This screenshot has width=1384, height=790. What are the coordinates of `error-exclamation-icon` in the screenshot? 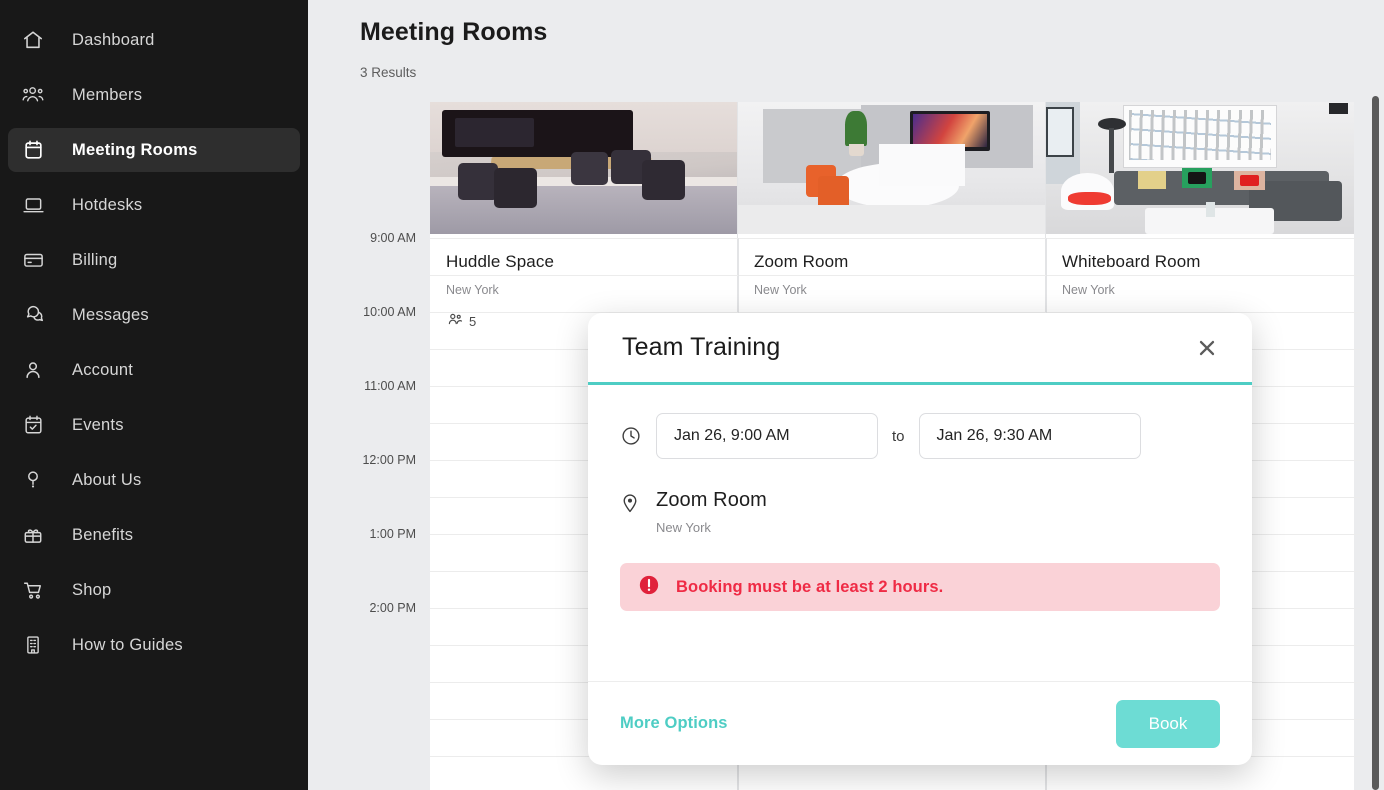 It's located at (649, 587).